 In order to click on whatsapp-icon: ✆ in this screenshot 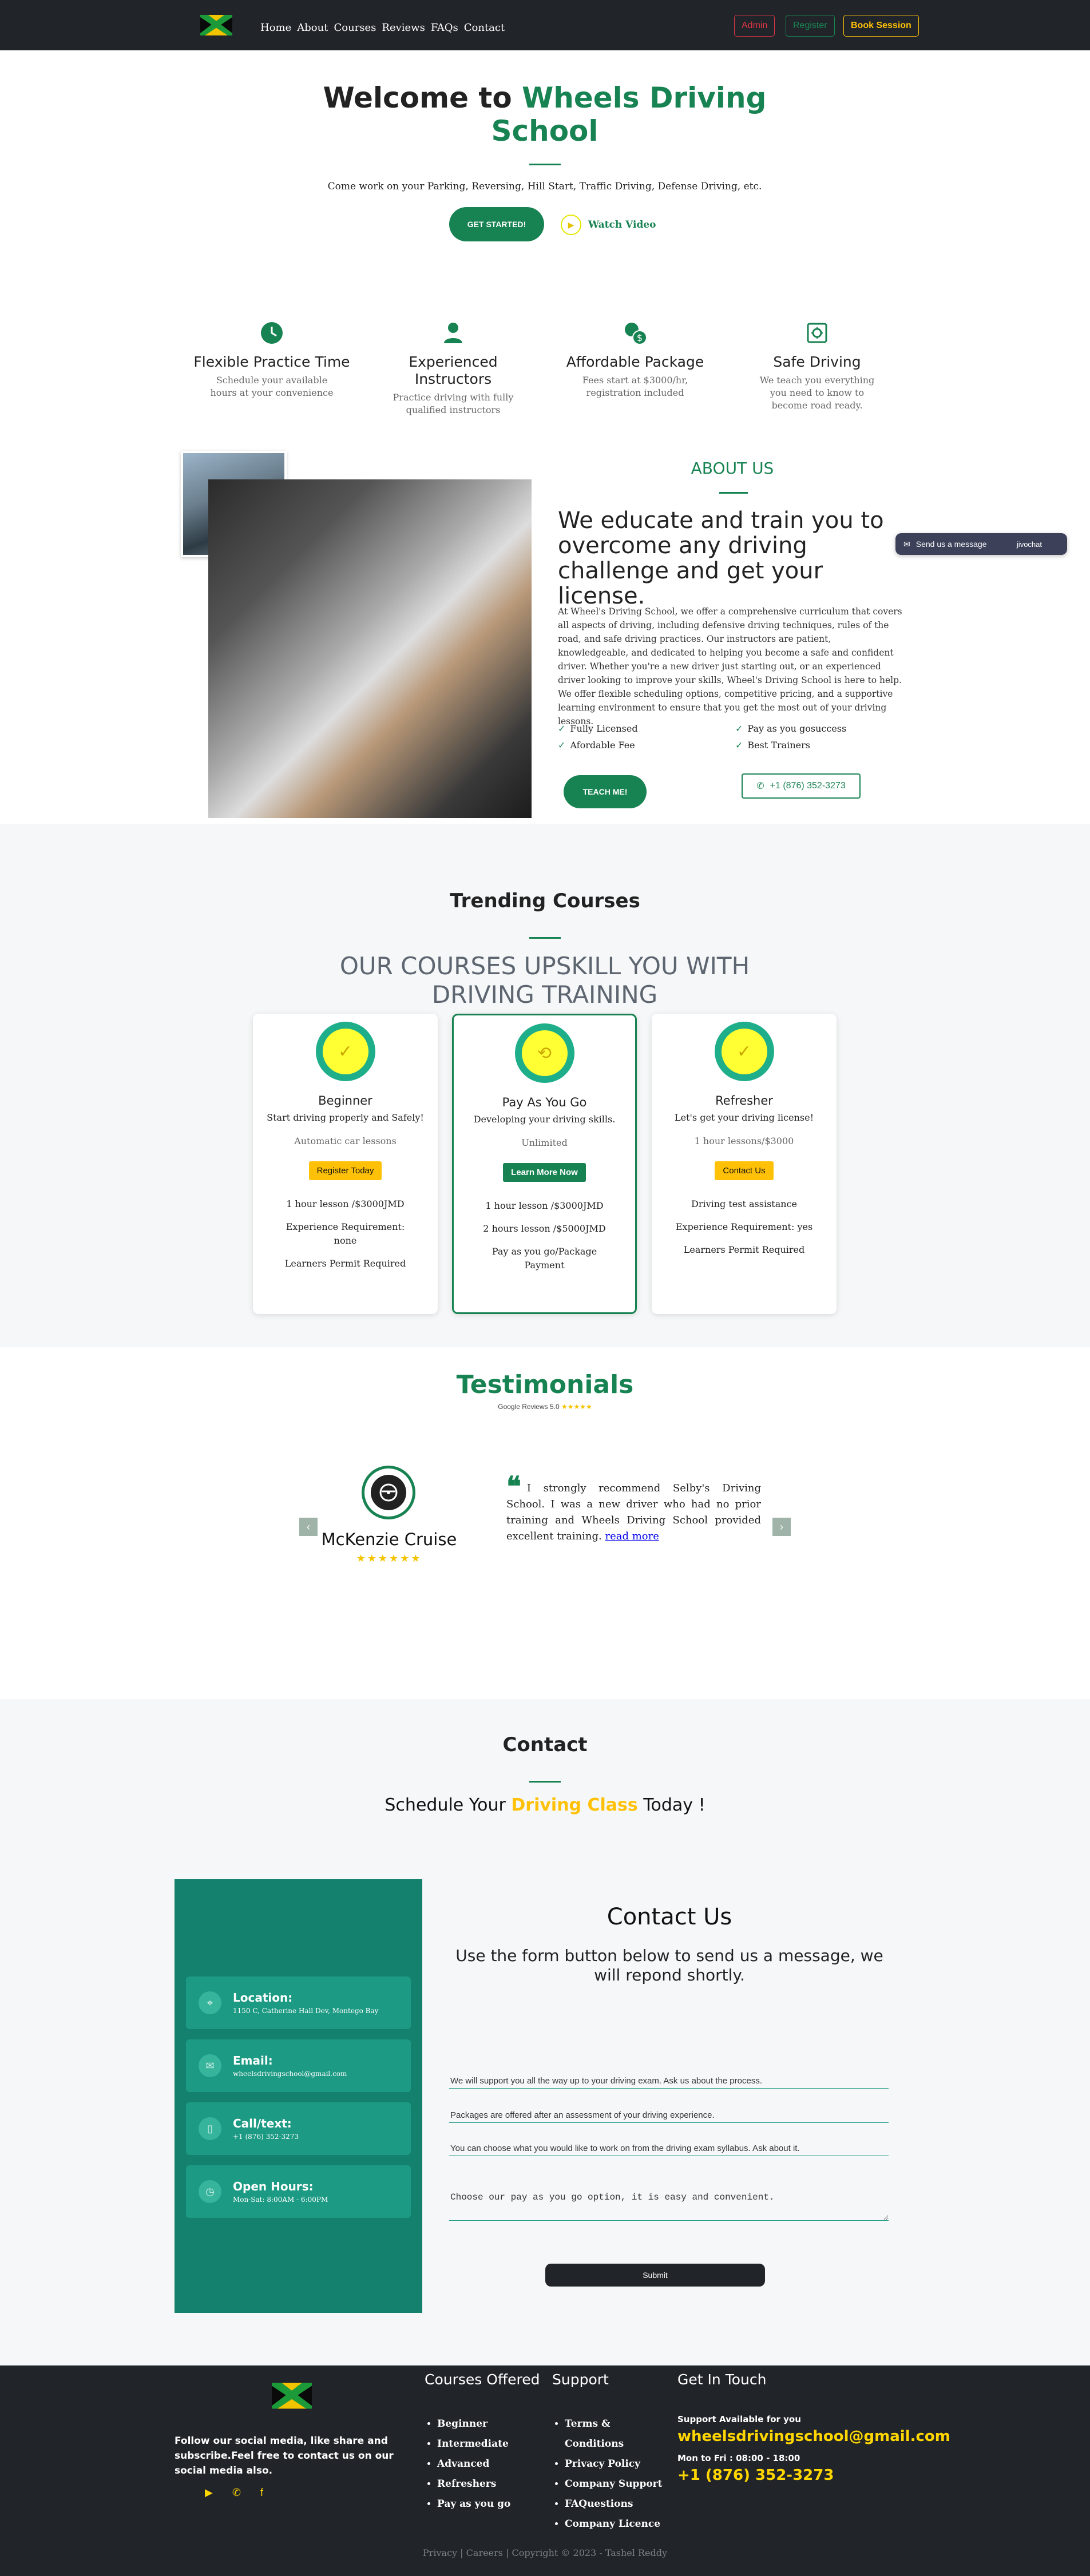, I will do `click(236, 2493)`.